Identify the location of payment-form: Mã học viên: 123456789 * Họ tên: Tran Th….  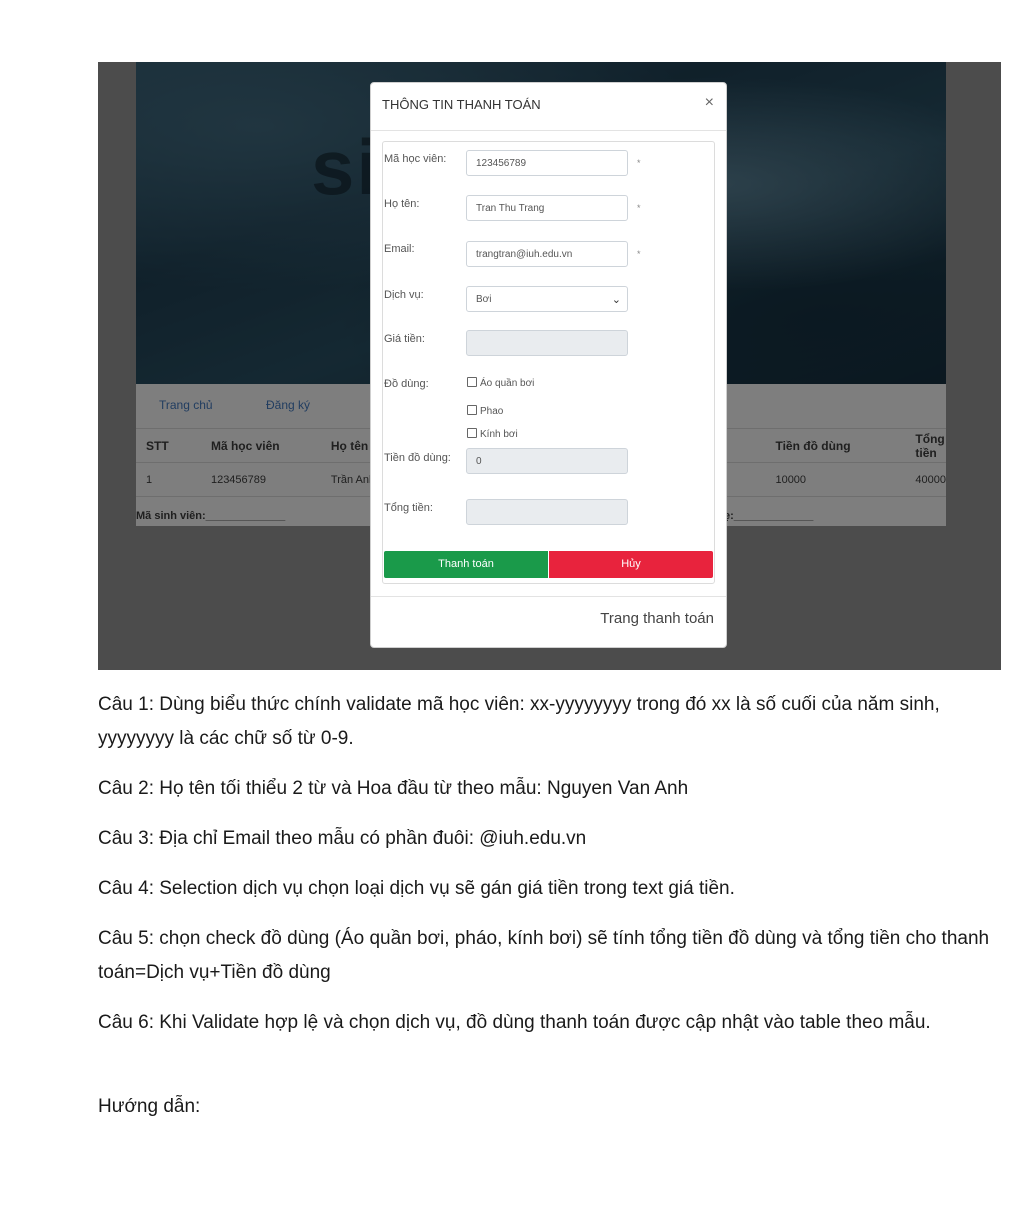
(548, 362).